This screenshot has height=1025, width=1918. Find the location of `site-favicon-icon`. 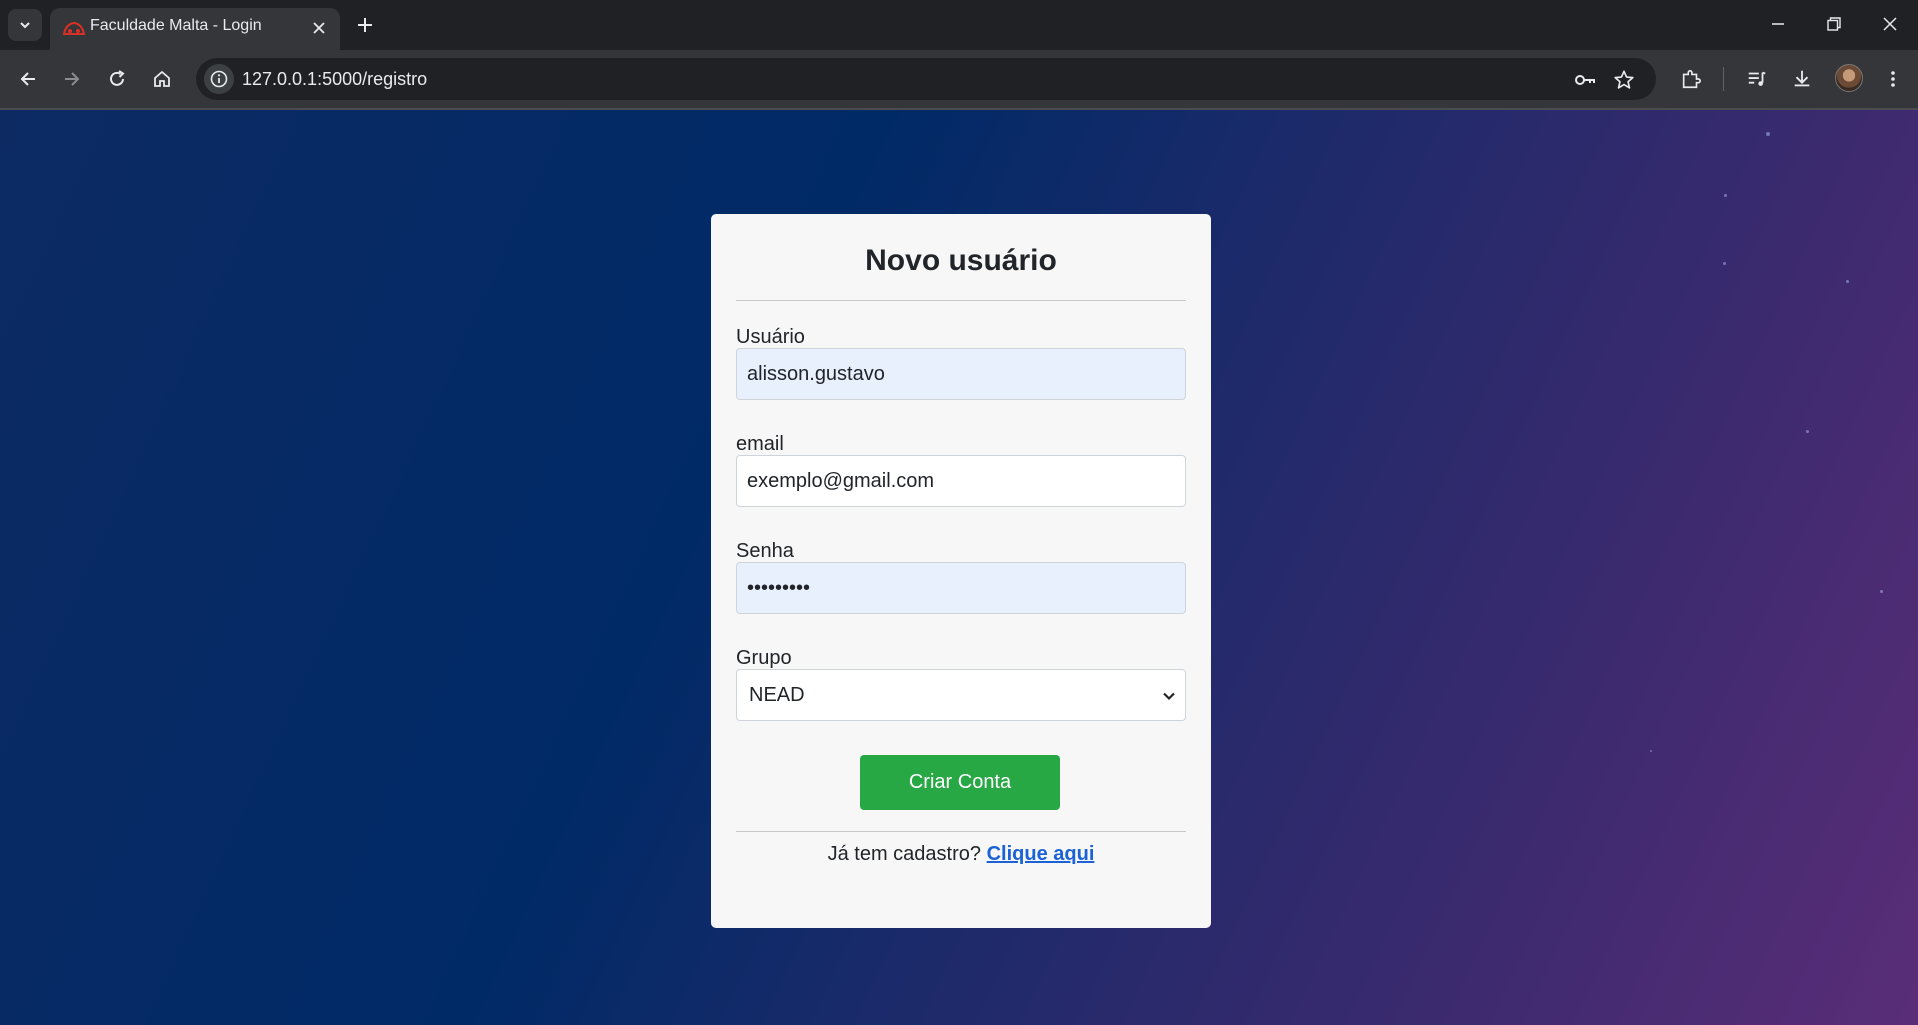

site-favicon-icon is located at coordinates (74, 28).